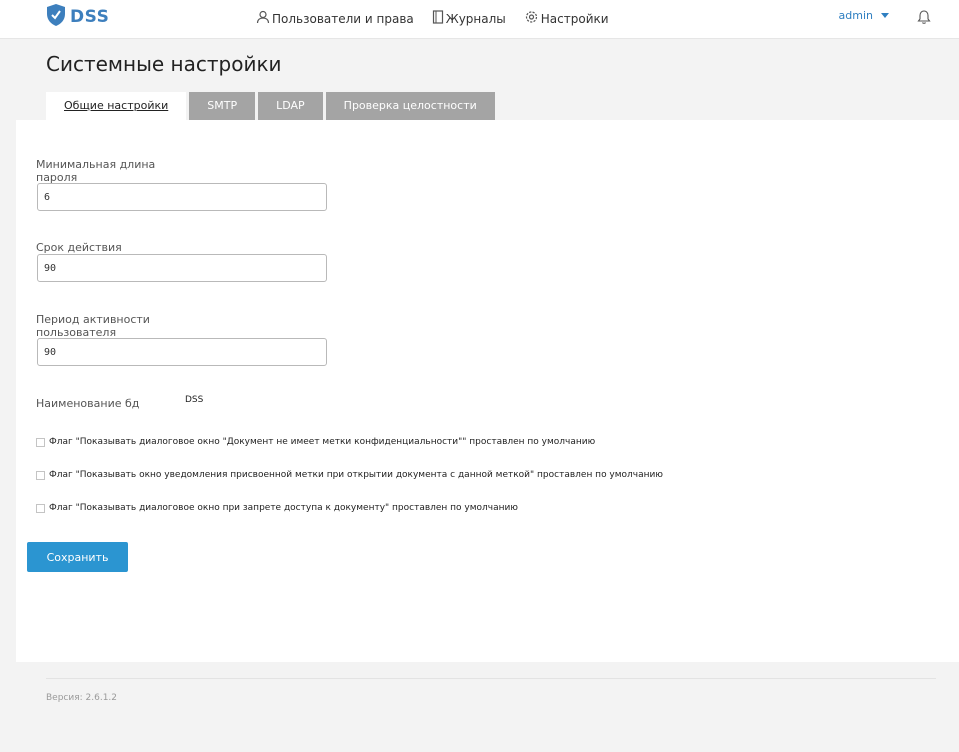 This screenshot has height=752, width=959. I want to click on min-password-length-label: Минимальная длина пароля, so click(96, 171).